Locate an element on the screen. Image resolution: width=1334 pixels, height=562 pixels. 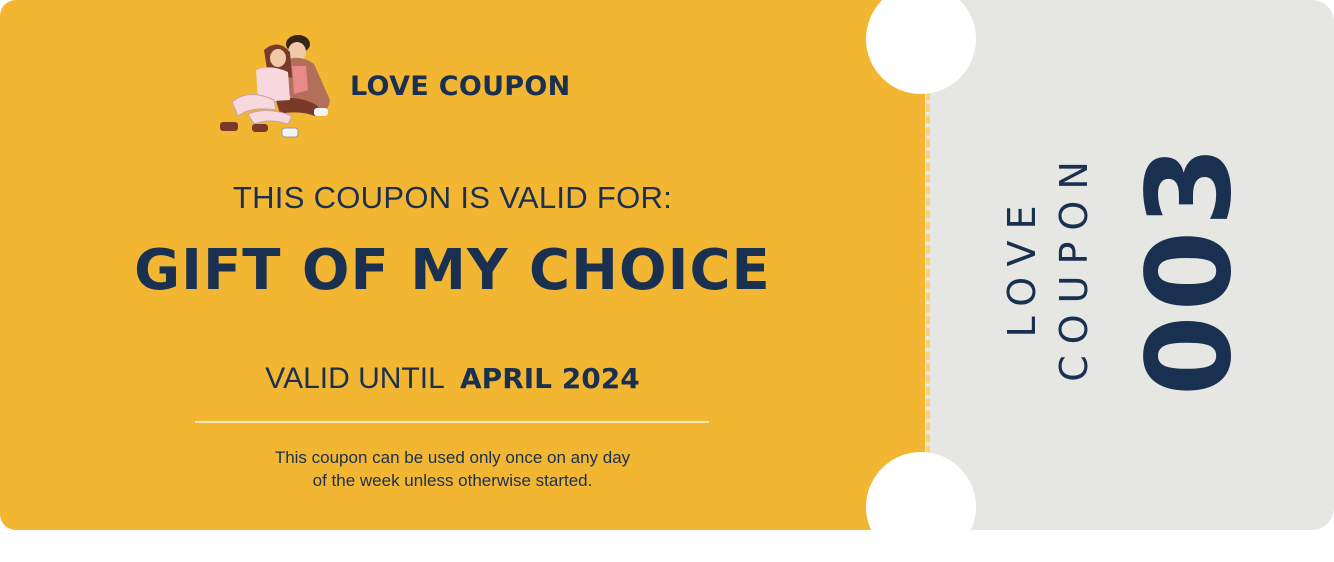
couple-illustration is located at coordinates (275, 86).